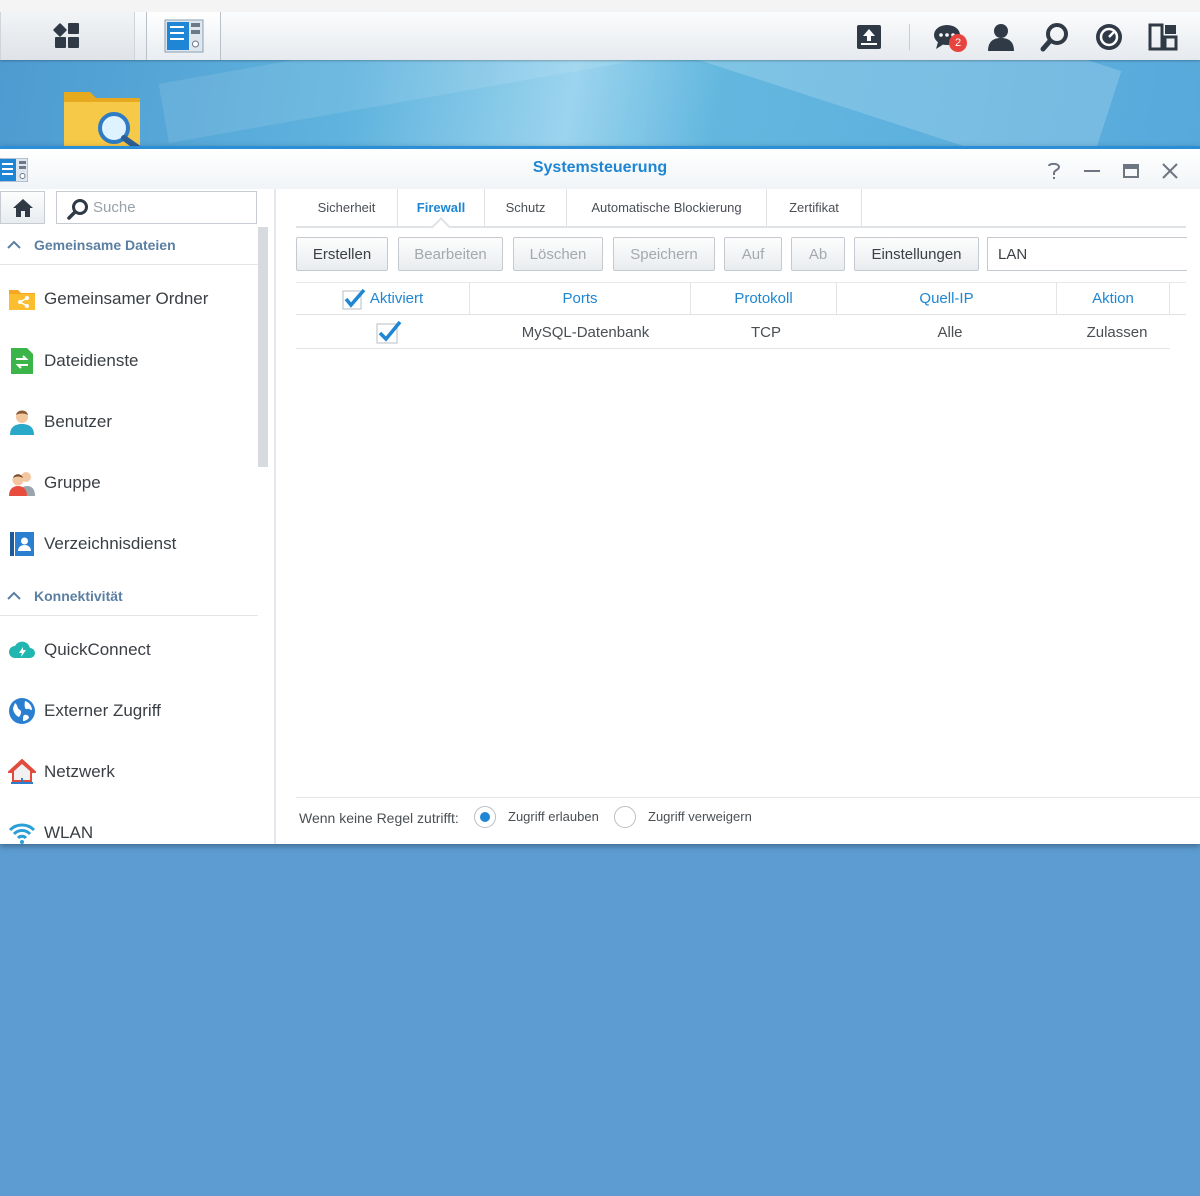 The image size is (1200, 1196). Describe the element at coordinates (585, 332) in the screenshot. I see `cell-ports: MySQL-Datenbank` at that location.